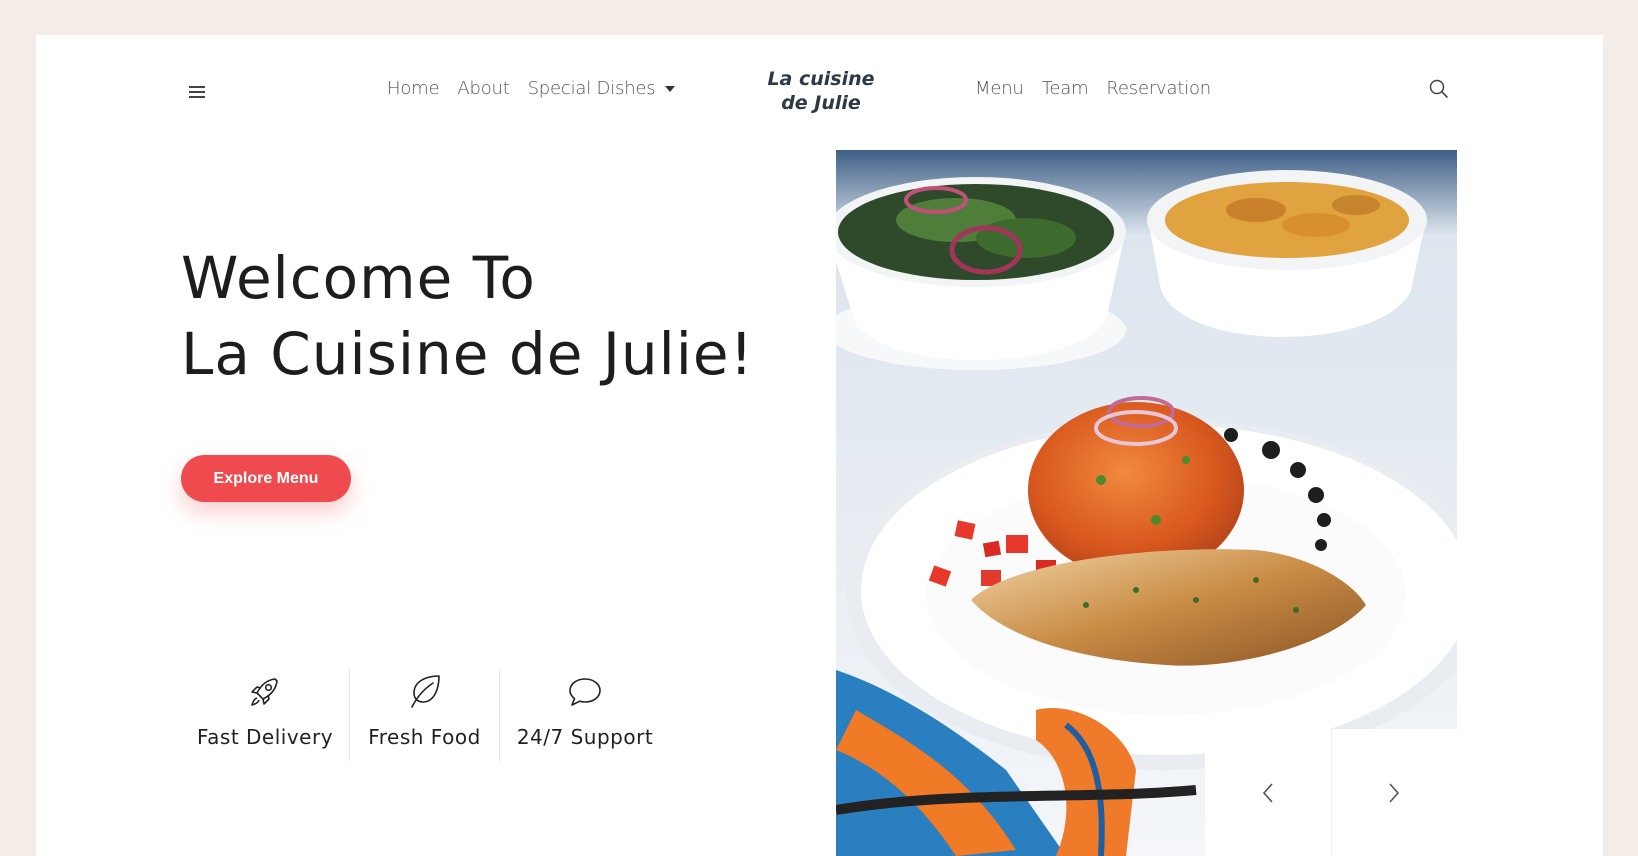 The image size is (1638, 856). I want to click on feature-fast-delivery: Fast Delivery, so click(265, 715).